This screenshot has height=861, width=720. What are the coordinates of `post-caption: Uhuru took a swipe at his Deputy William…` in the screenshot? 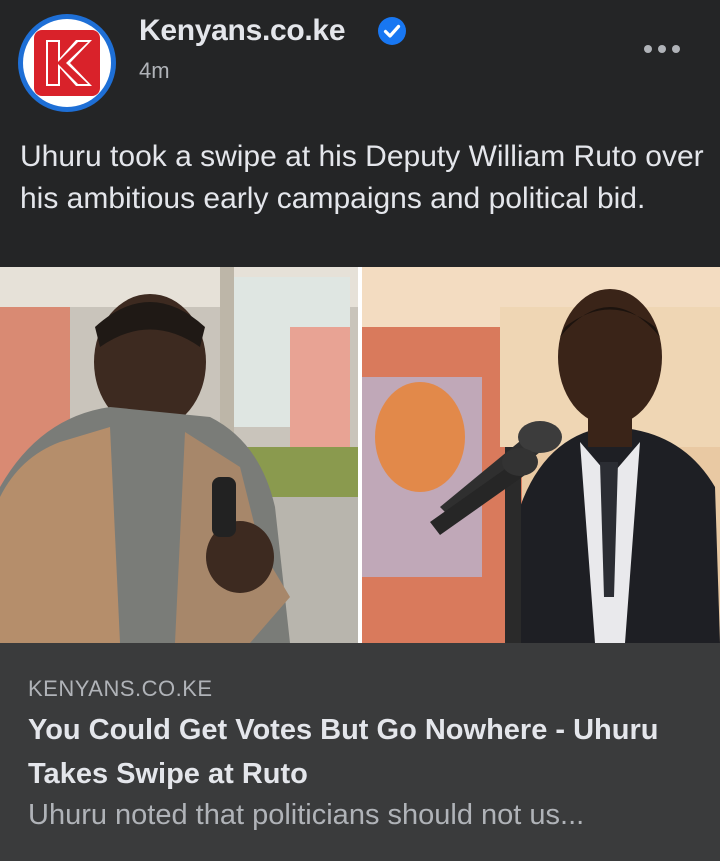 It's located at (362, 177).